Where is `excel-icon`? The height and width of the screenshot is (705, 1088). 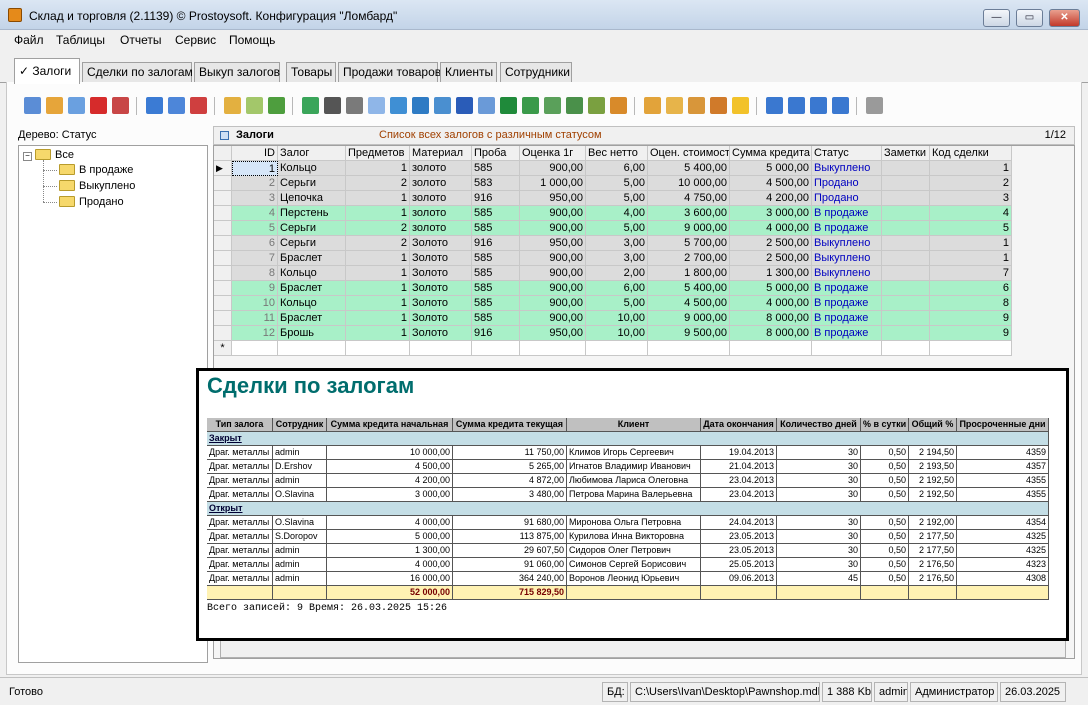 excel-icon is located at coordinates (508, 105).